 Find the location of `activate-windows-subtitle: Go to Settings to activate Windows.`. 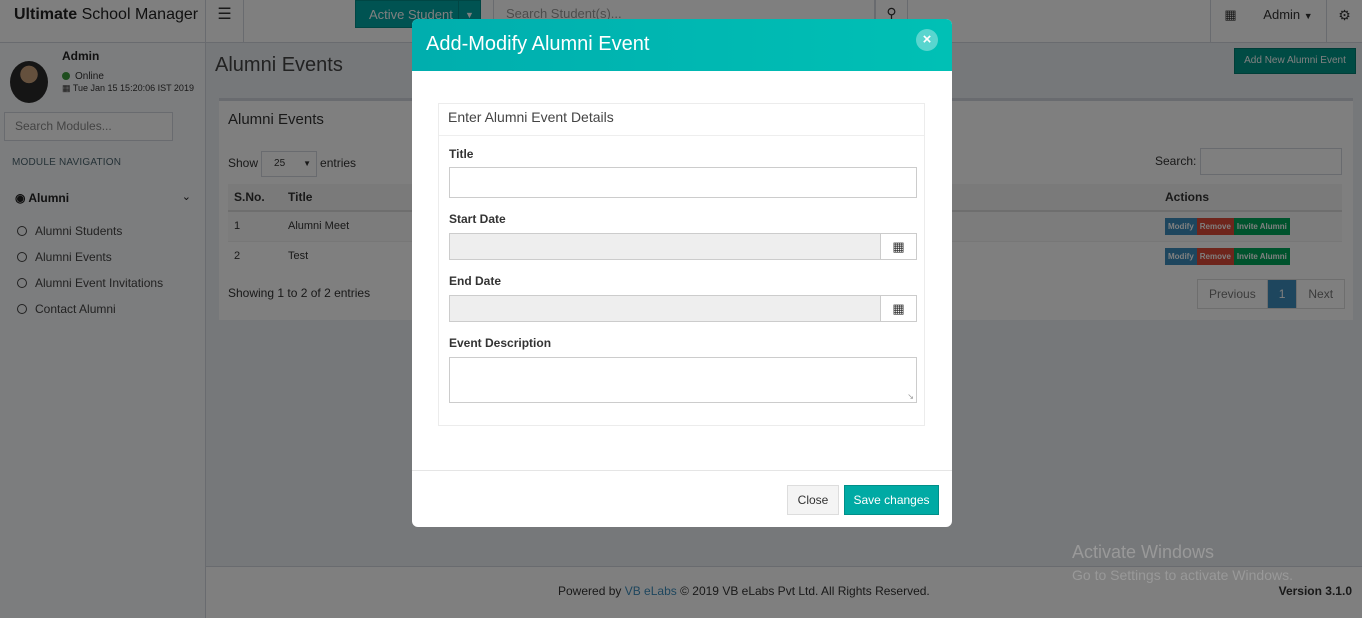

activate-windows-subtitle: Go to Settings to activate Windows. is located at coordinates (1182, 575).